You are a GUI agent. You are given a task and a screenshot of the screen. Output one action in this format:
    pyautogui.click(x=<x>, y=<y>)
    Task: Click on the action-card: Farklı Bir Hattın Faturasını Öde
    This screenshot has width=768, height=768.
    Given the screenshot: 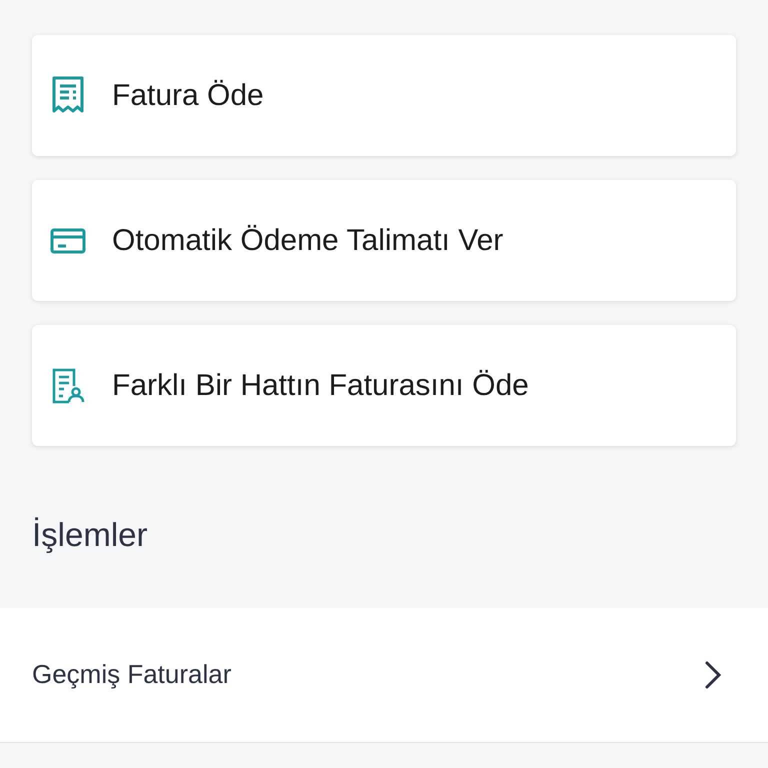 What is the action you would take?
    pyautogui.click(x=384, y=385)
    